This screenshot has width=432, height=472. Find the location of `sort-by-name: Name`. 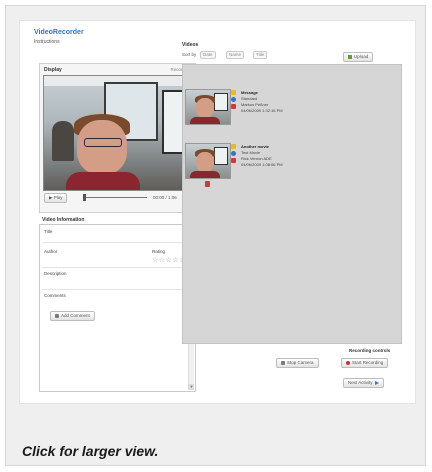

sort-by-name: Name is located at coordinates (235, 55).